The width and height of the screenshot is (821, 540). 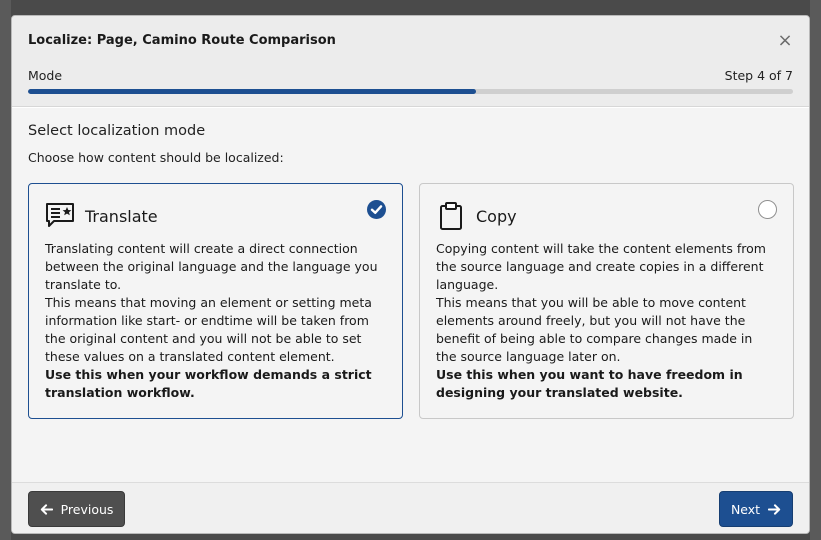 I want to click on option-title: Copy, so click(x=496, y=216).